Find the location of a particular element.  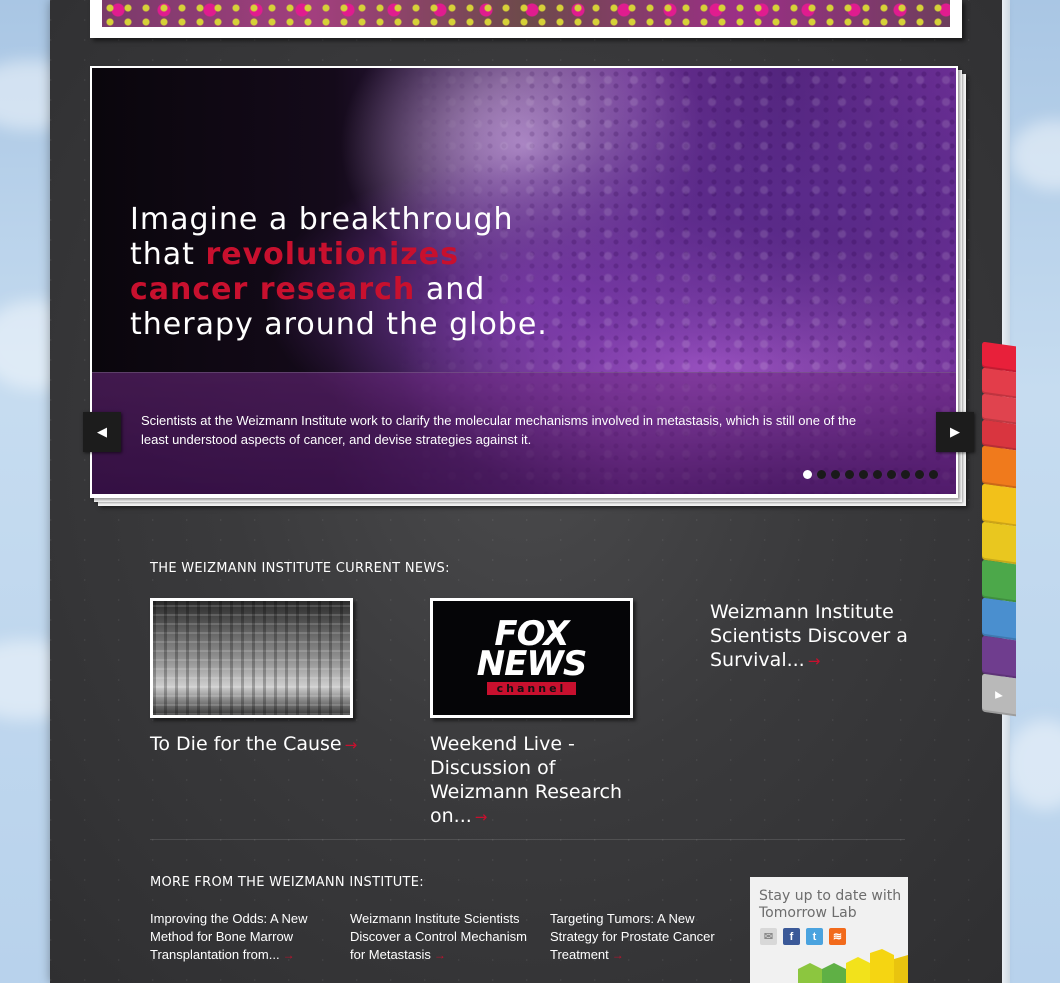

previous-slide-button: ◀ is located at coordinates (102, 432).